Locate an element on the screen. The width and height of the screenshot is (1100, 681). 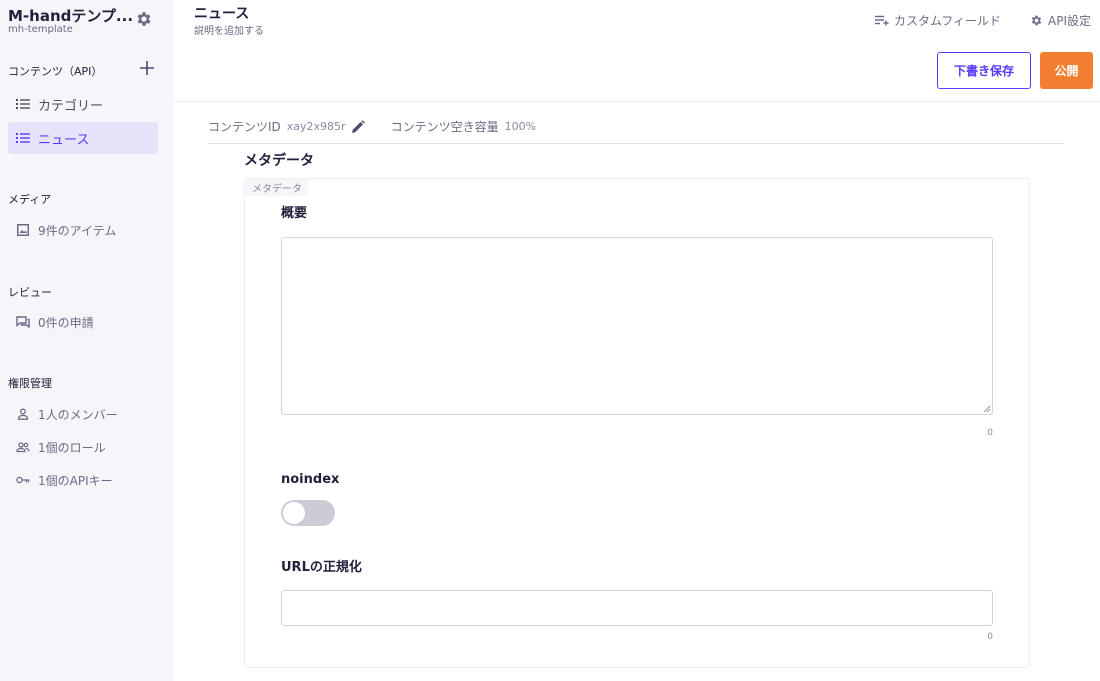
content-info: コンテンツID xay2x985r コンテンツ空き容量 100% is located at coordinates (372, 126).